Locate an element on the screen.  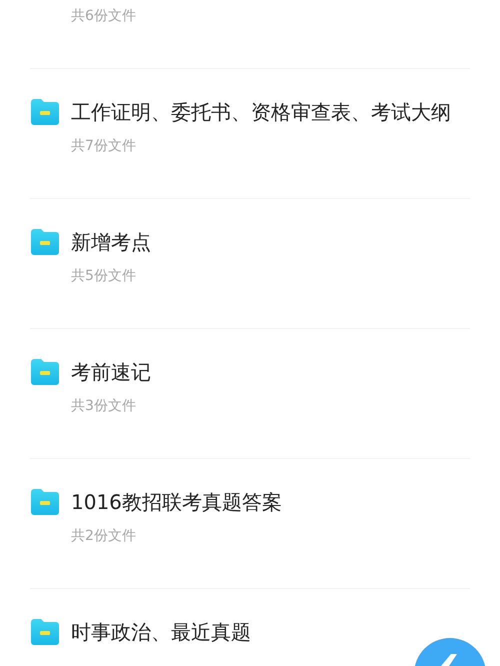
file-count: 共5份文件 is located at coordinates (104, 276).